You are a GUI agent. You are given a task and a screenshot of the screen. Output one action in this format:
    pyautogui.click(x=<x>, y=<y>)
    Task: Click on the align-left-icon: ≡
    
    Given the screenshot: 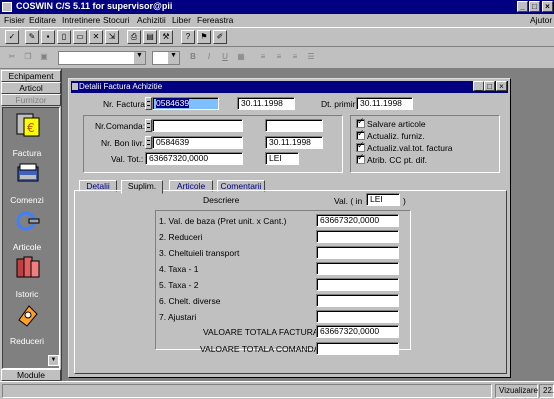 What is the action you would take?
    pyautogui.click(x=263, y=57)
    